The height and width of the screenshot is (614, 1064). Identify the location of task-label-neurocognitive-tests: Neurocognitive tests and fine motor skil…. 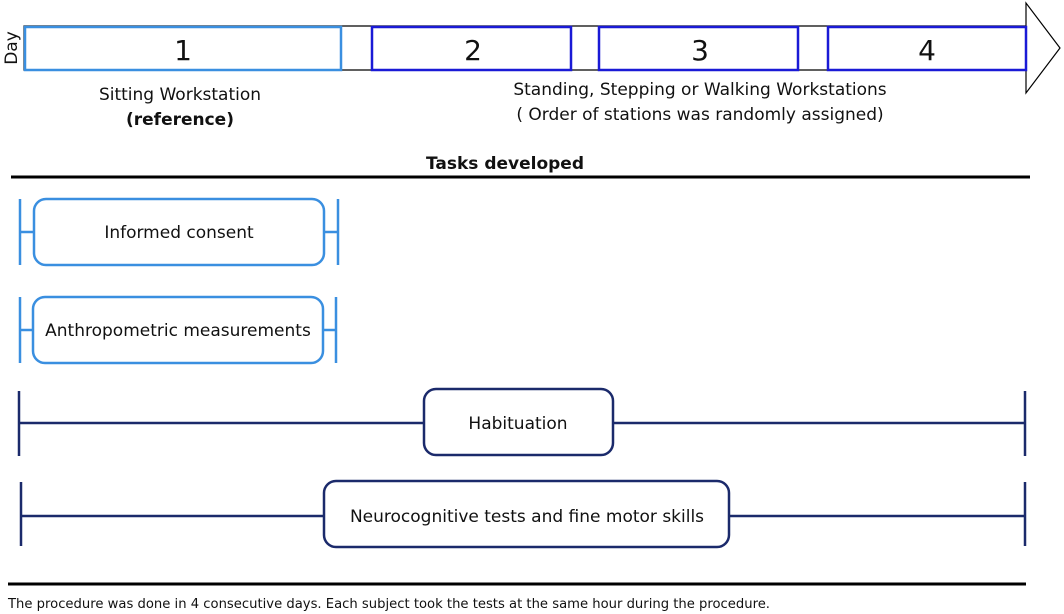
(527, 517).